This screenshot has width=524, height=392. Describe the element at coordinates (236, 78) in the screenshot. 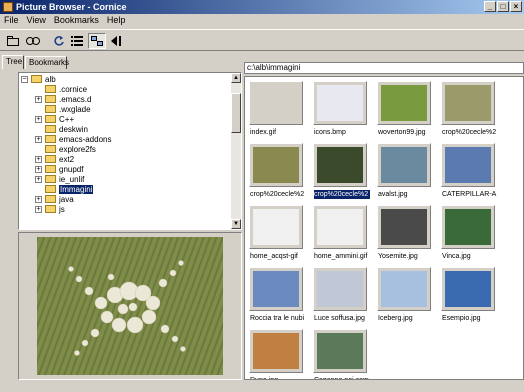

I see `scroll-up-icon: ▲` at that location.